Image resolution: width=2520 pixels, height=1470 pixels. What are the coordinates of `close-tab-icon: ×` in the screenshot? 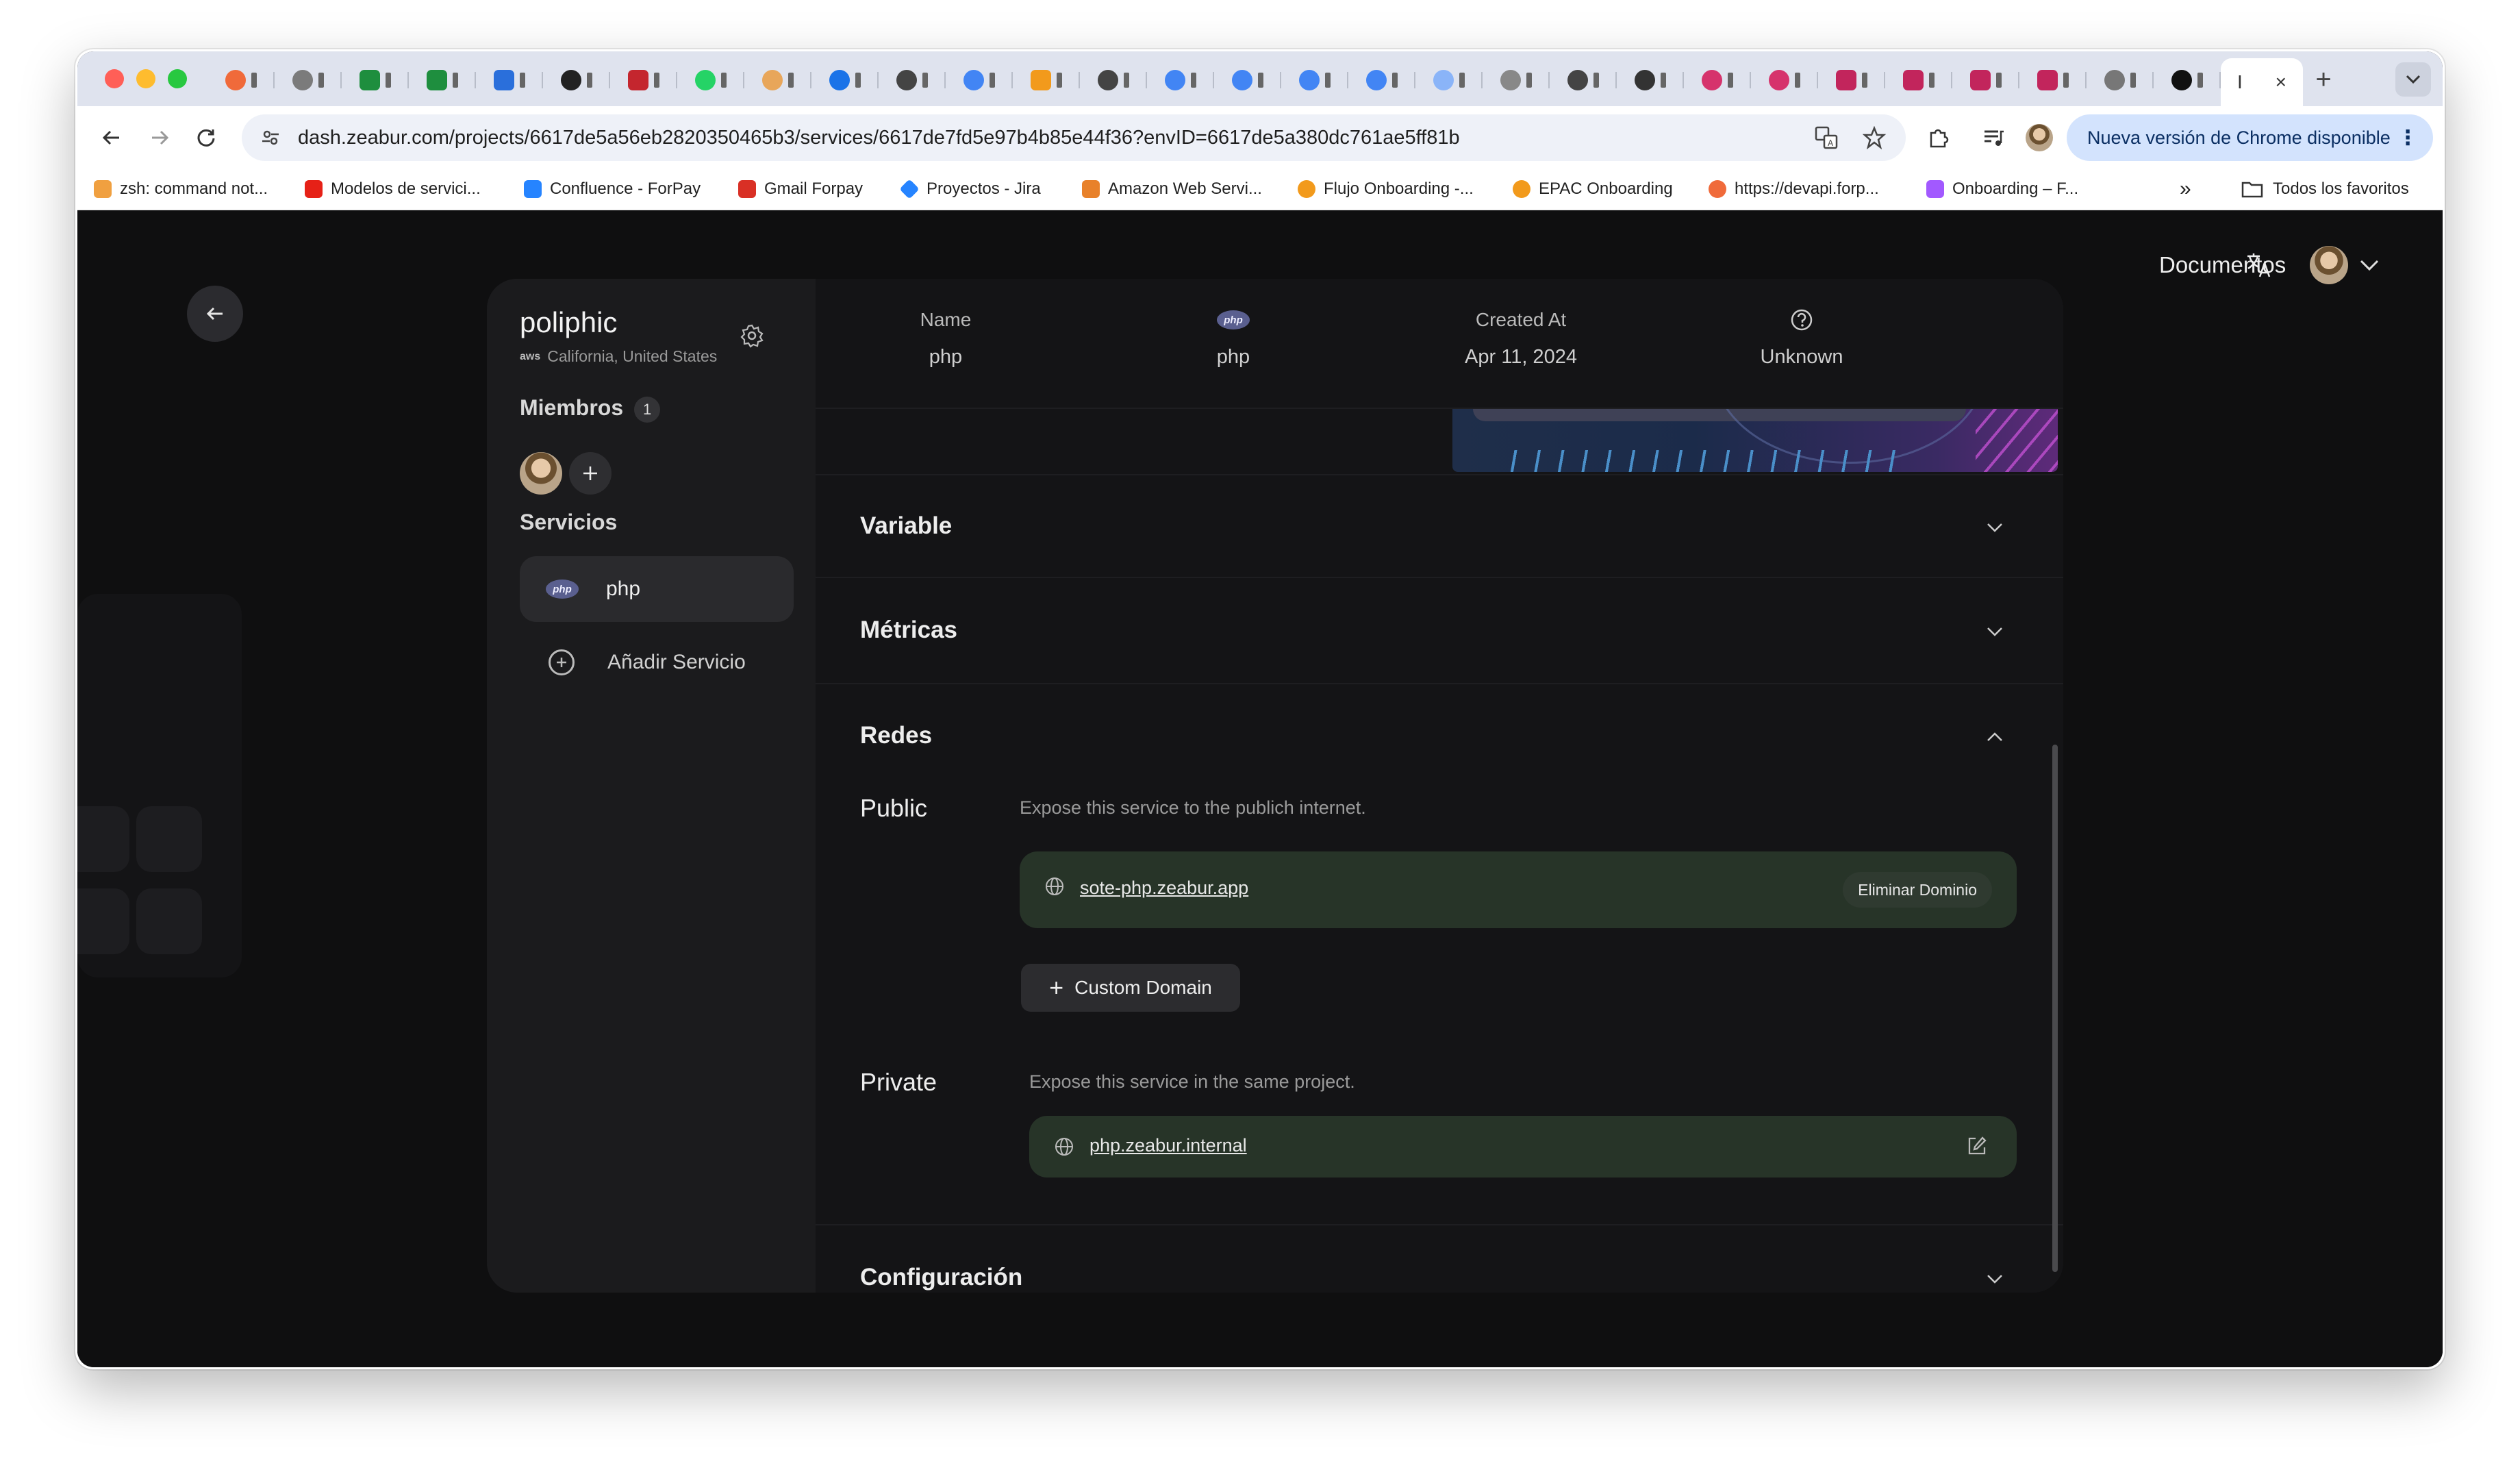 It's located at (2281, 82).